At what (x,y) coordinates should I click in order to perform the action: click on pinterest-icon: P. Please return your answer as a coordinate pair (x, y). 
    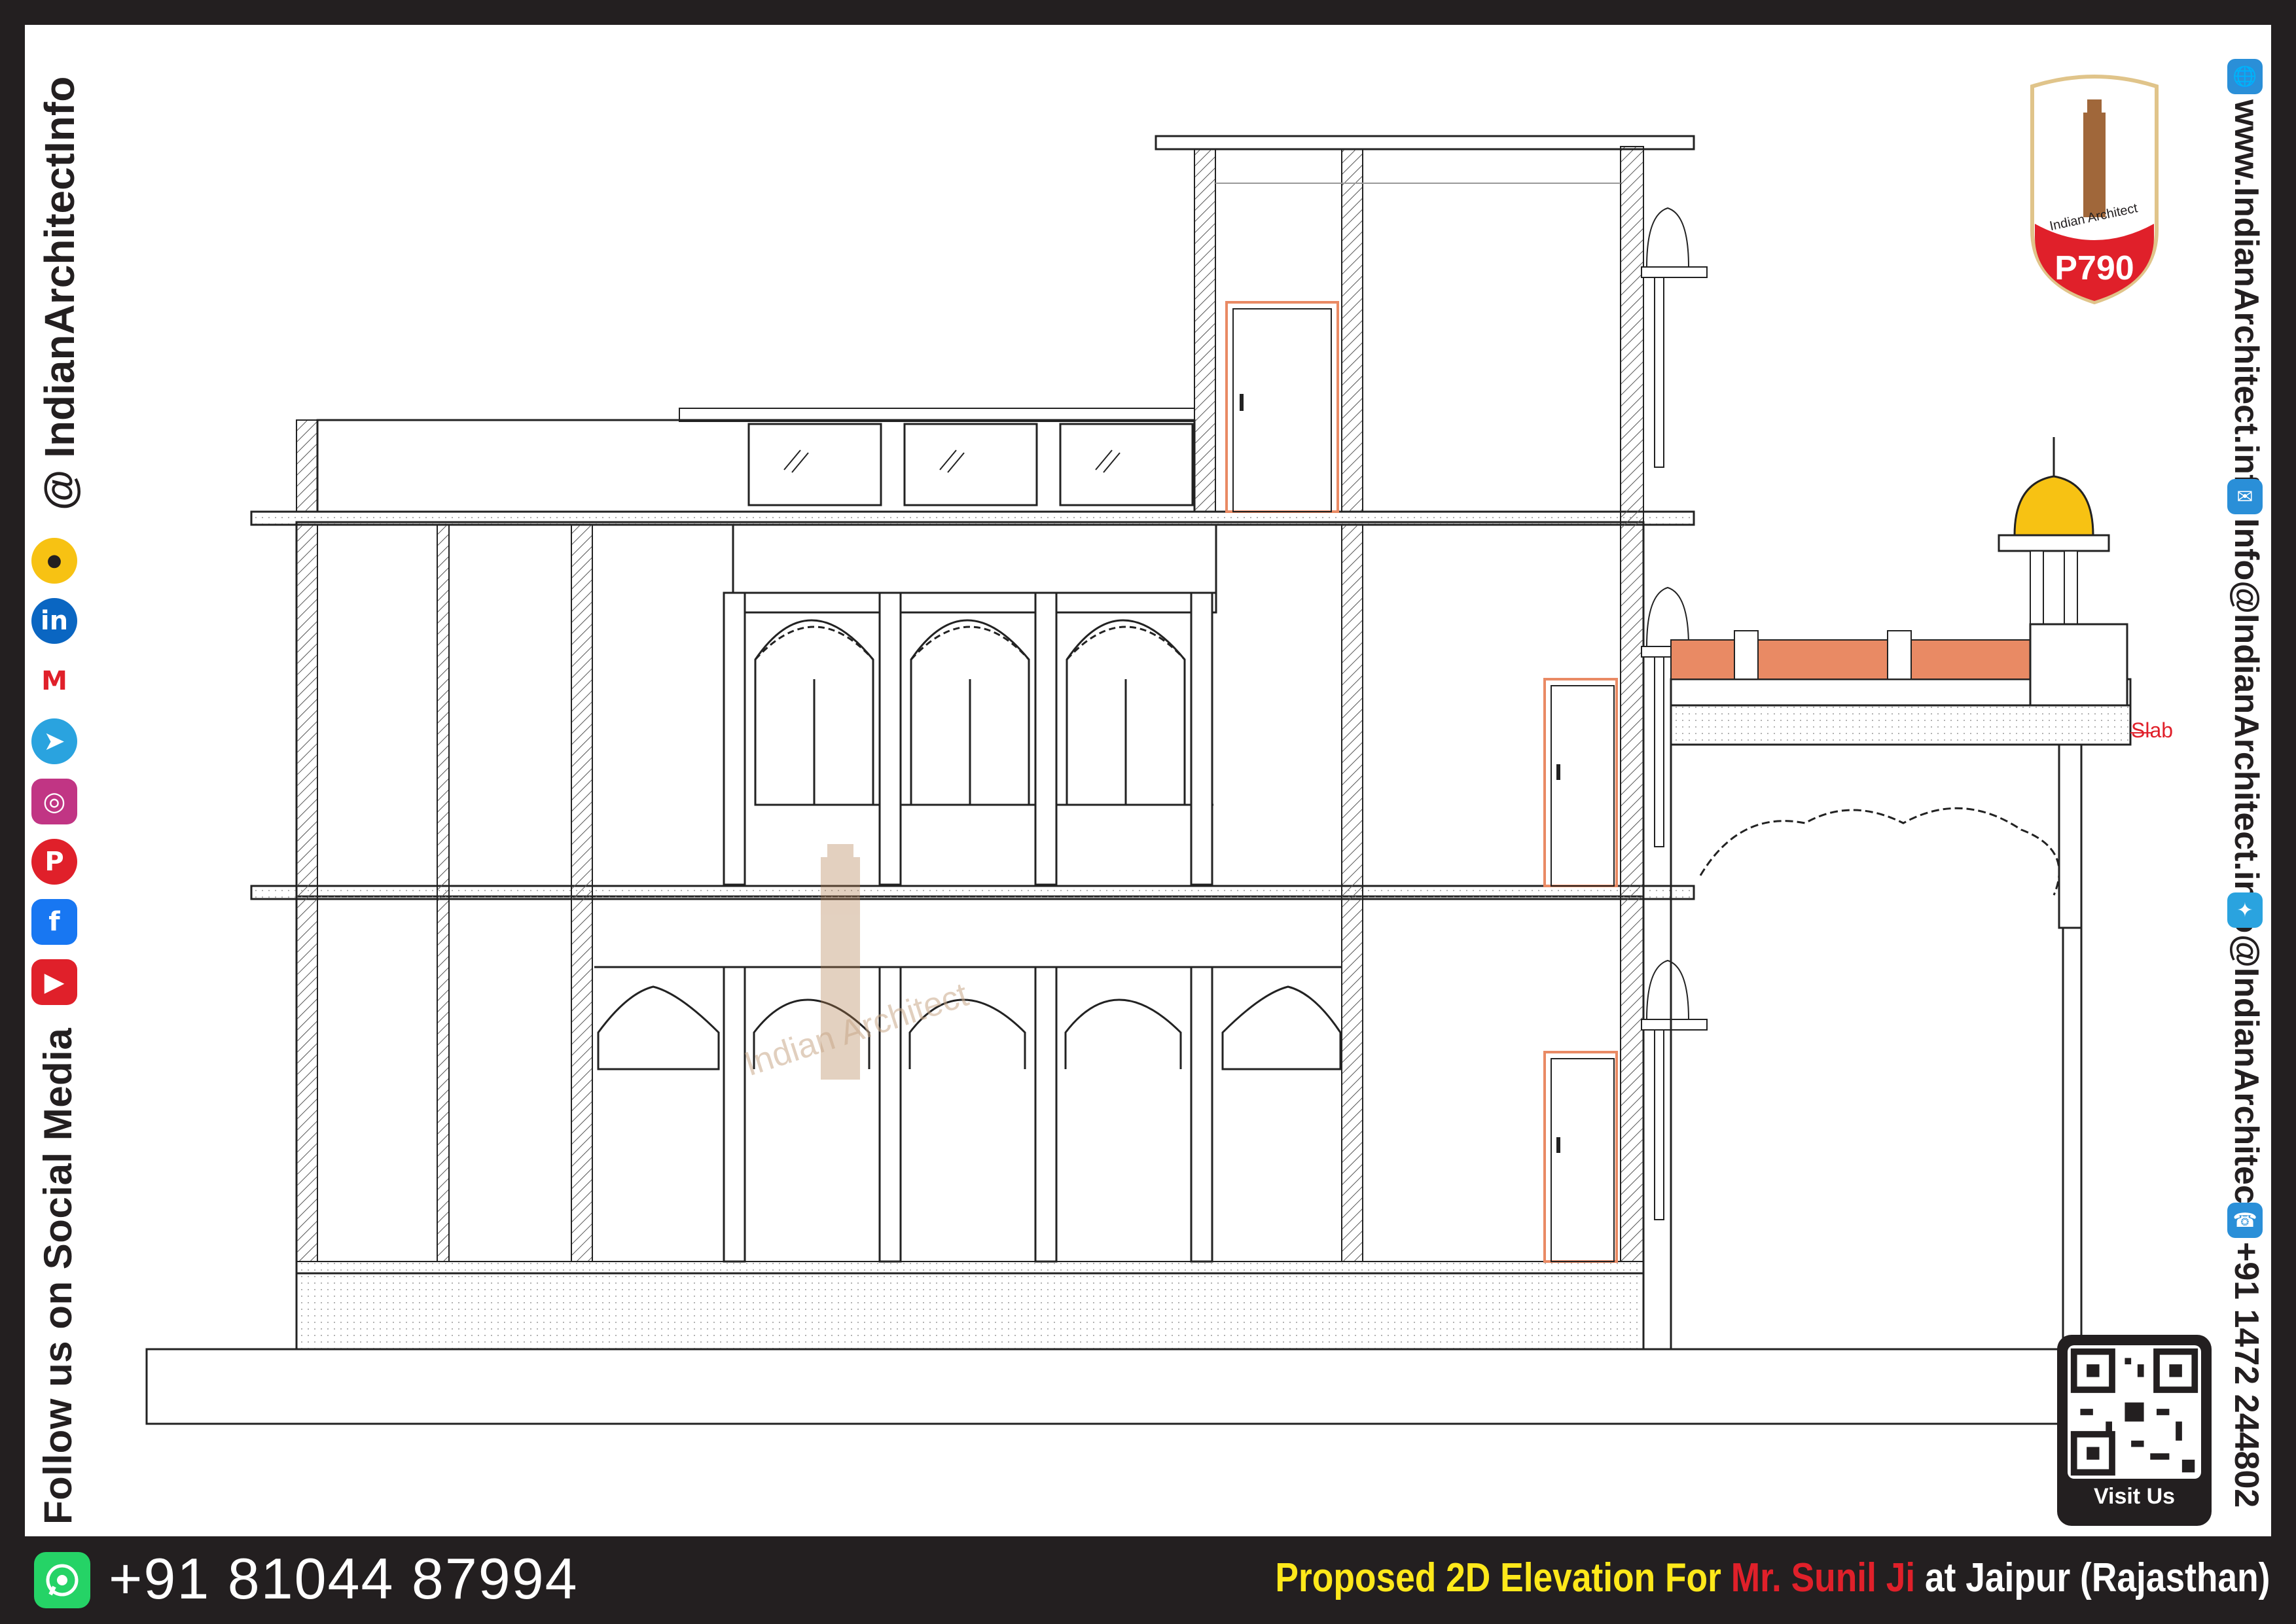
    Looking at the image, I should click on (54, 862).